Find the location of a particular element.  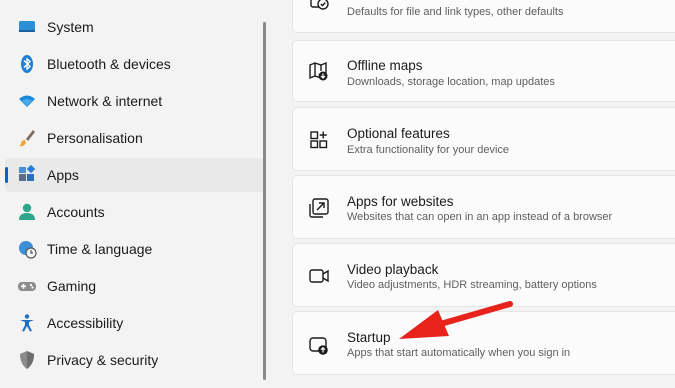

sidebar-item-label: Bluetooth & devices is located at coordinates (109, 64).